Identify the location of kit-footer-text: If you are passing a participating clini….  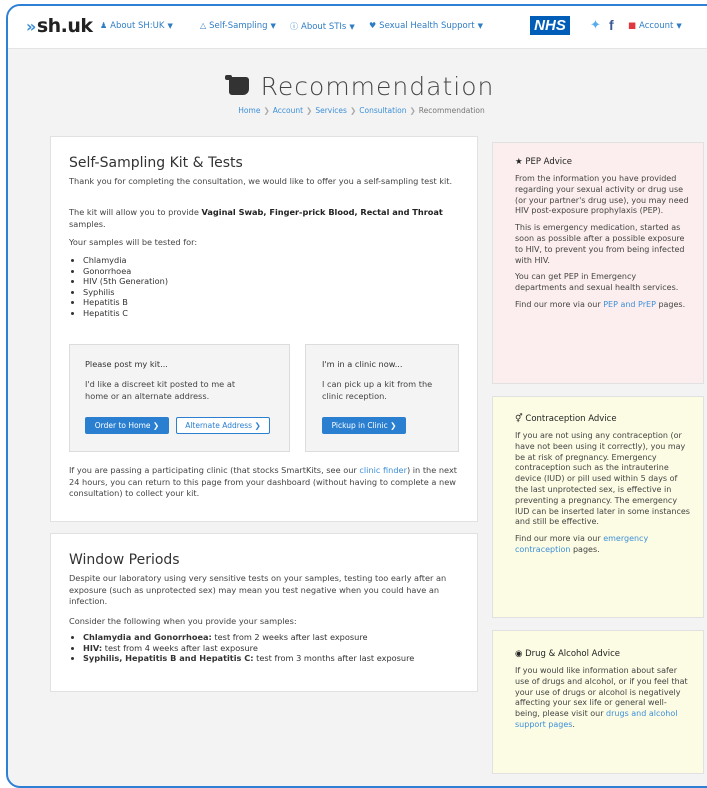
(266, 482).